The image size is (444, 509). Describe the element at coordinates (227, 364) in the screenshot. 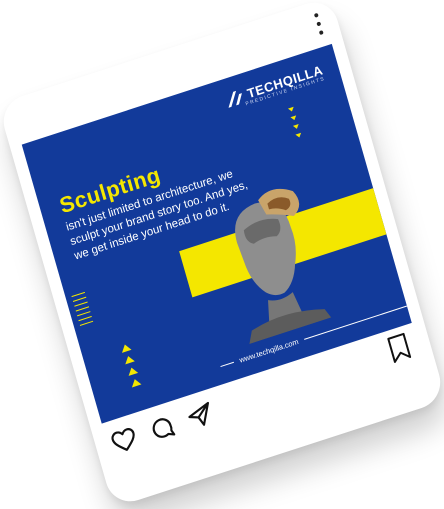

I see `divider` at that location.